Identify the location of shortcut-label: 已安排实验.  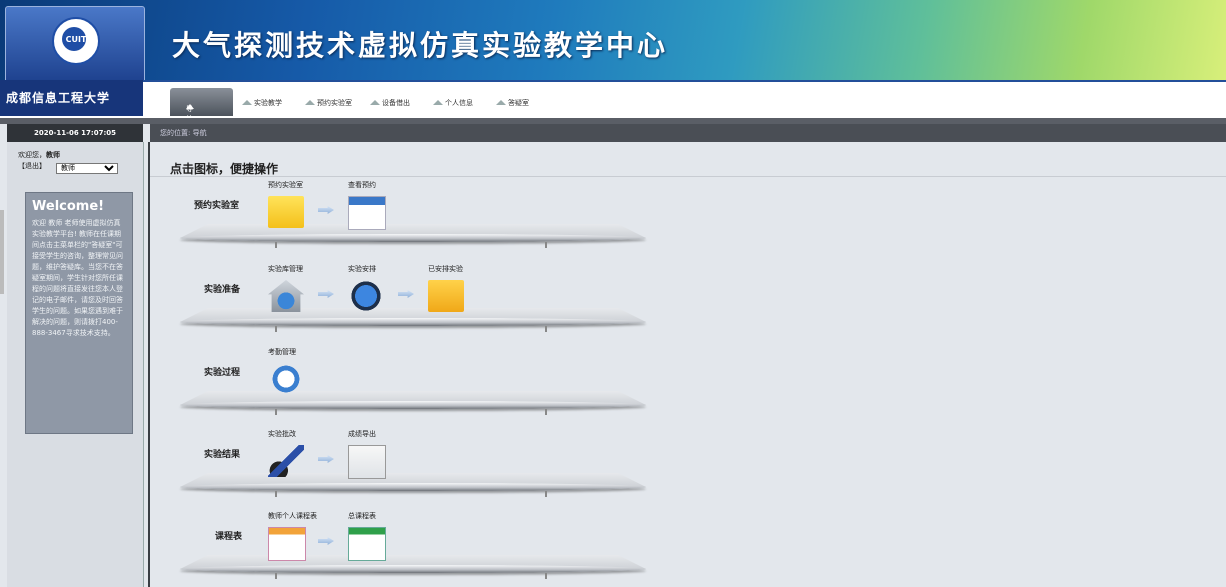
(445, 269).